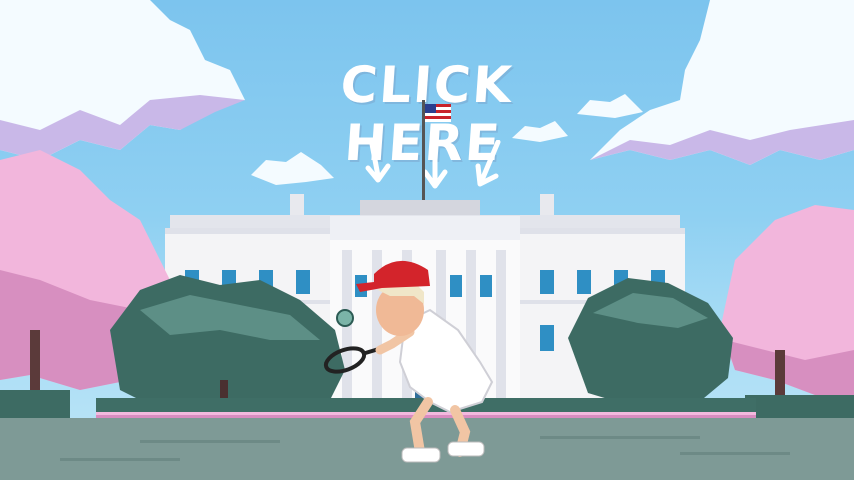 Image resolution: width=854 pixels, height=480 pixels. Describe the element at coordinates (436, 152) in the screenshot. I see `flag-icon` at that location.